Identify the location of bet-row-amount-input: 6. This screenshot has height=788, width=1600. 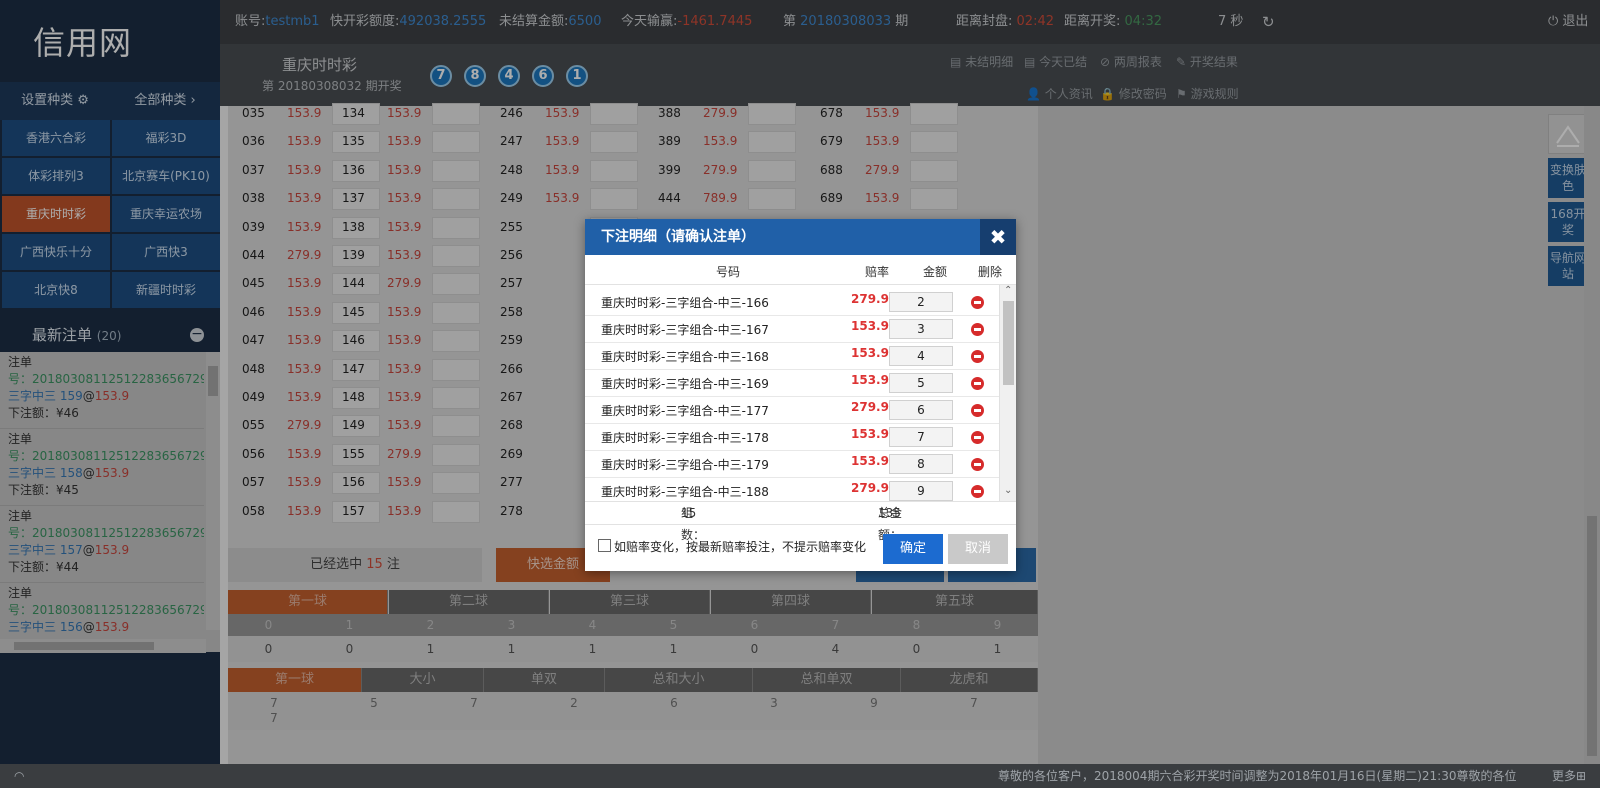
(921, 410).